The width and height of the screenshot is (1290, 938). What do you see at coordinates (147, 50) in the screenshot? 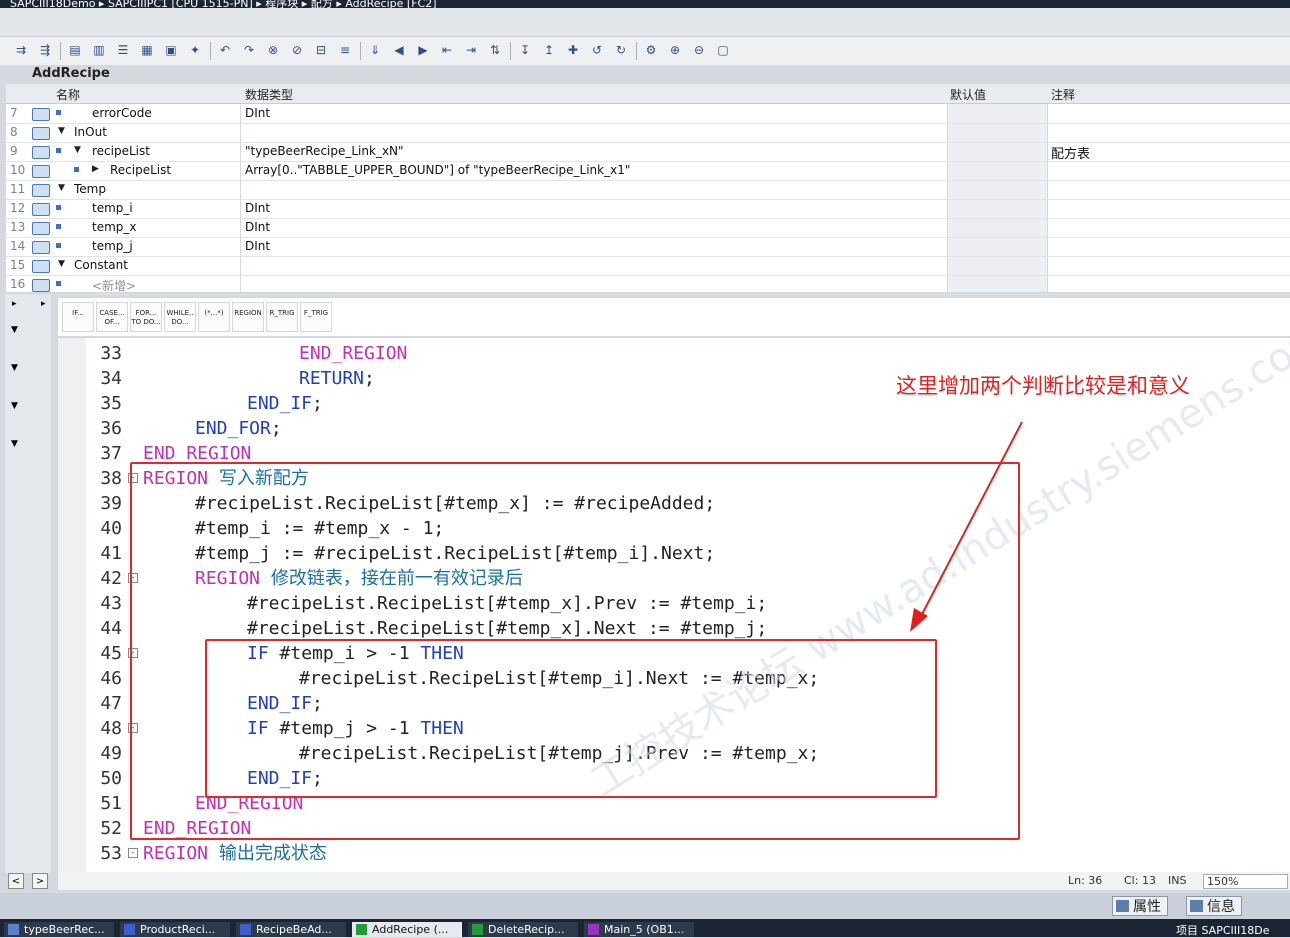
I see `toolbar-button-icon: ▦` at bounding box center [147, 50].